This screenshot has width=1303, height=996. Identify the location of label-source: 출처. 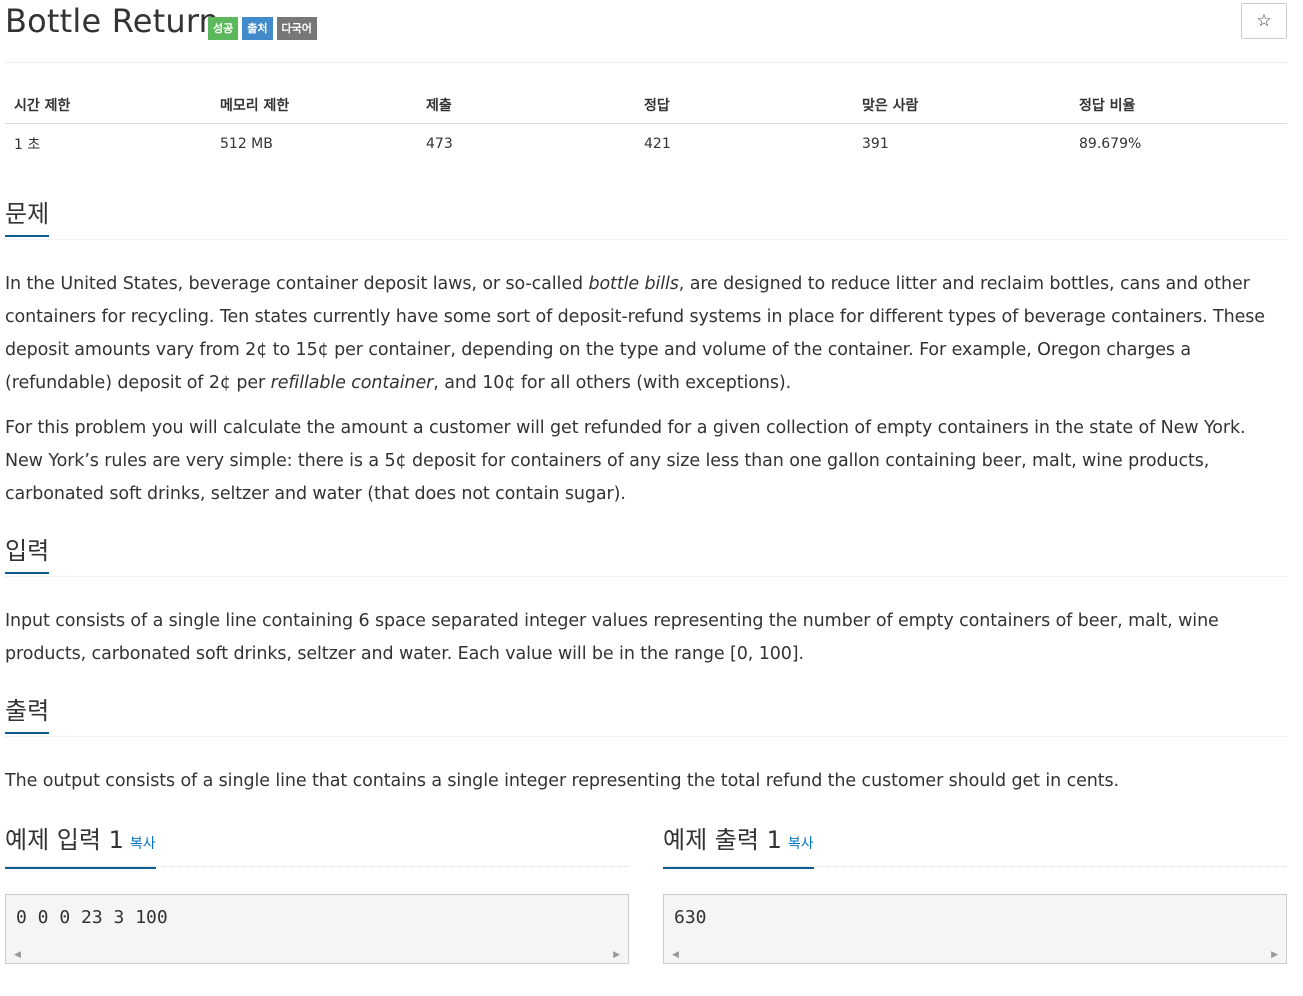
(257, 28).